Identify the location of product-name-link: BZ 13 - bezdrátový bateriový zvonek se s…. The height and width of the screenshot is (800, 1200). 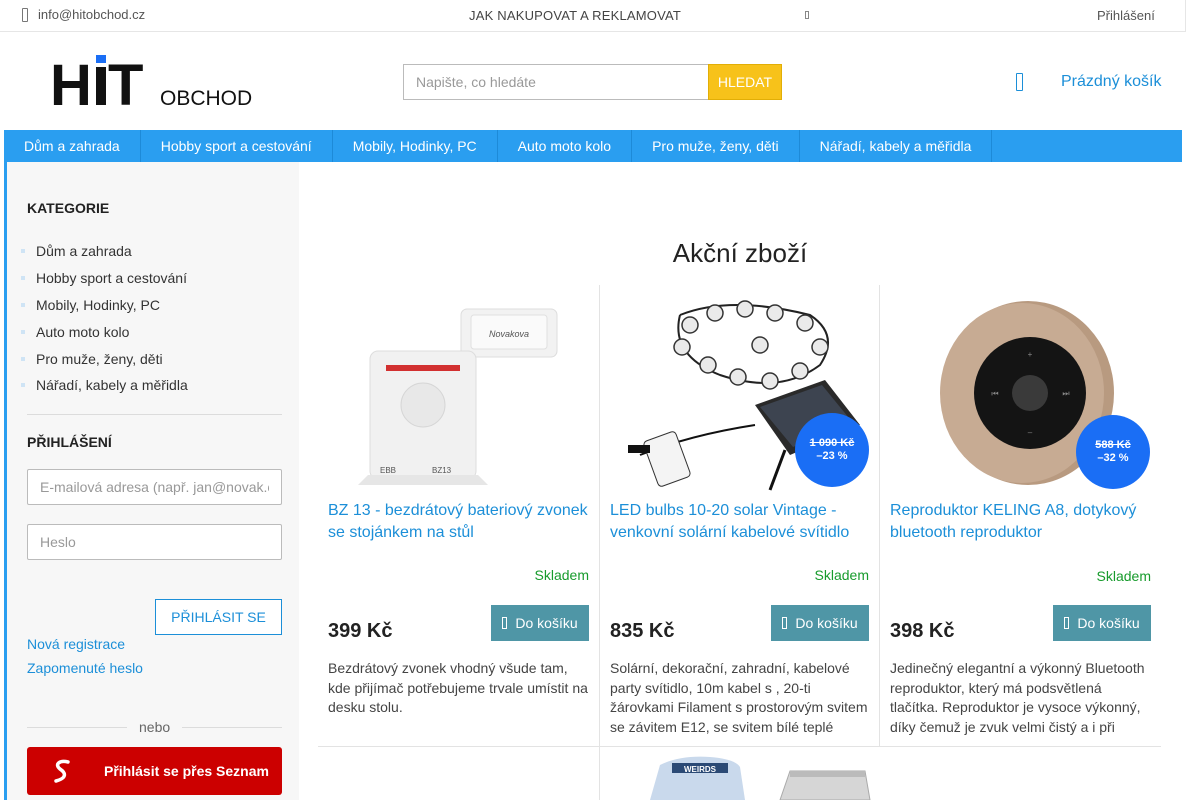
(460, 522).